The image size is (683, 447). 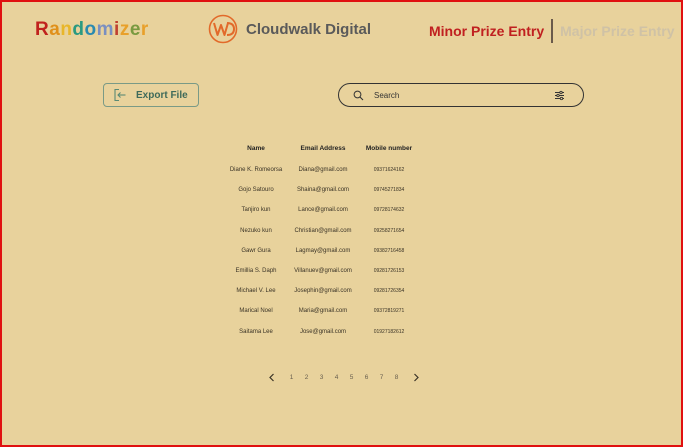 What do you see at coordinates (389, 190) in the screenshot?
I see `cell-mobile: 09745271834` at bounding box center [389, 190].